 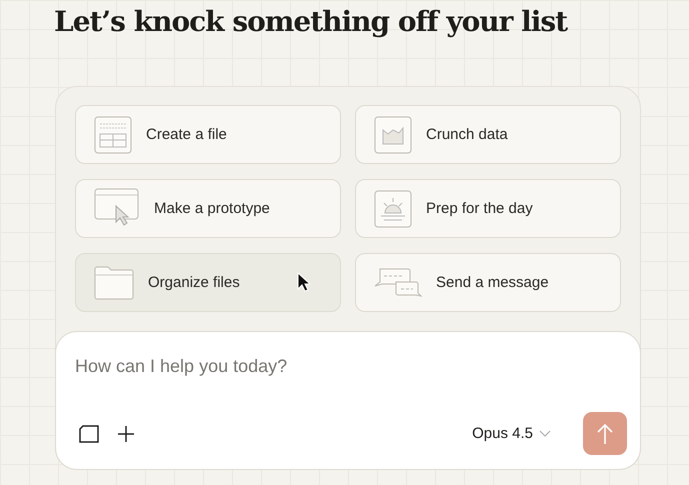 What do you see at coordinates (113, 135) in the screenshot?
I see `spreadsheet-icon` at bounding box center [113, 135].